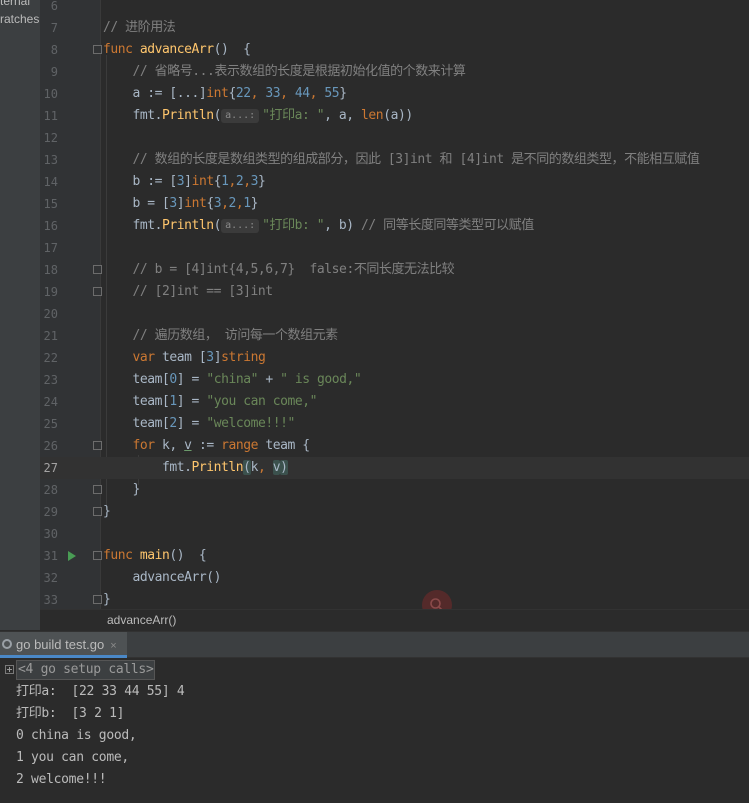  Describe the element at coordinates (258, 93) in the screenshot. I see `code-token: ,` at that location.